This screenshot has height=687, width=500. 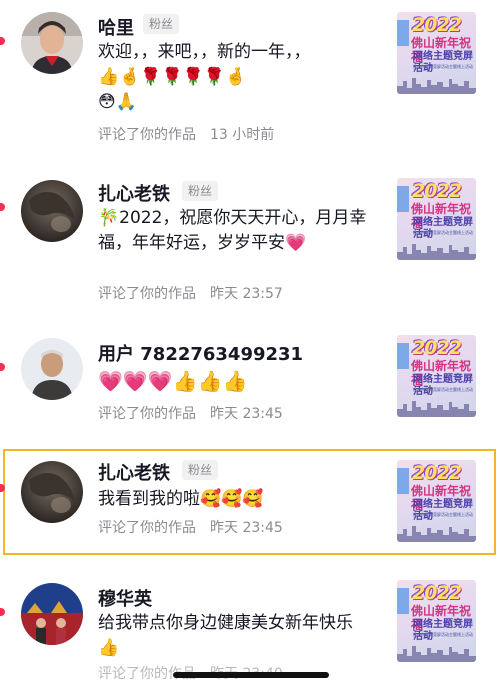 I want to click on comment-emojis: 👍, so click(x=109, y=648).